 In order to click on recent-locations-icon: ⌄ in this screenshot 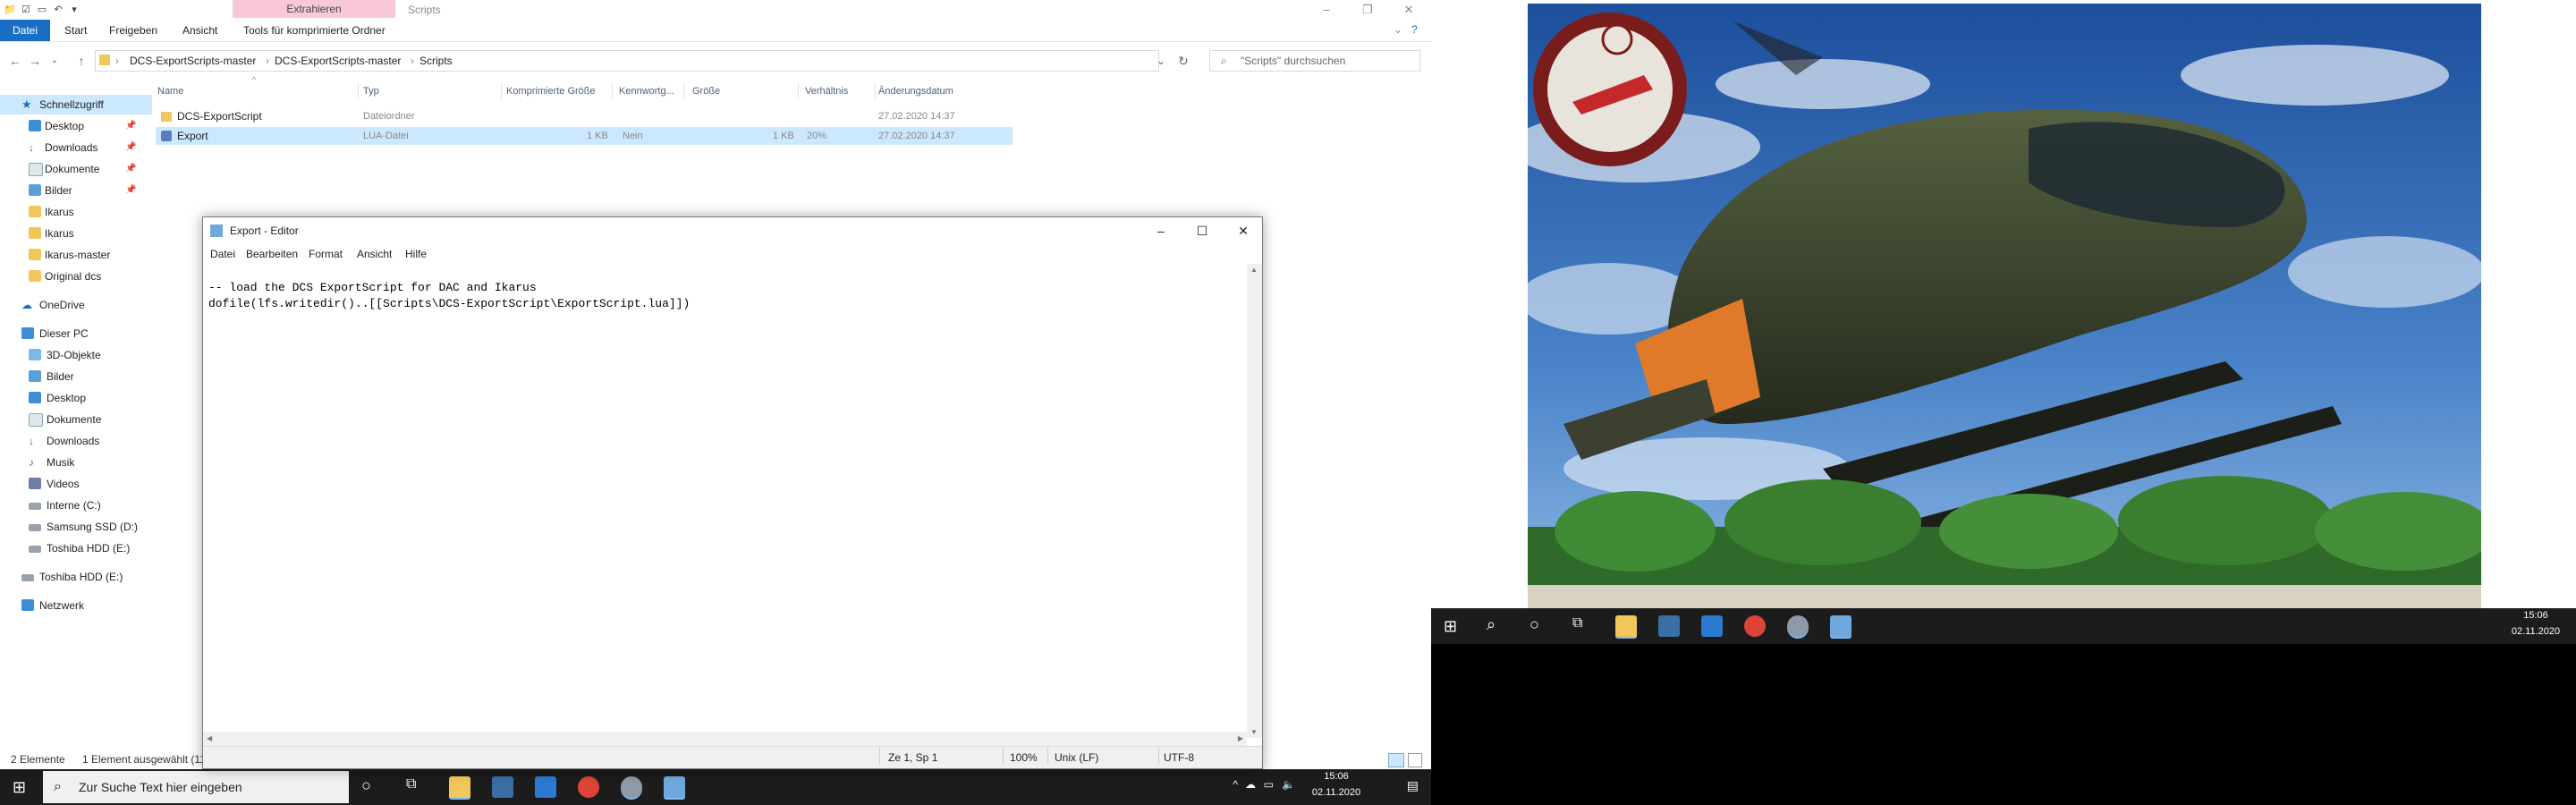, I will do `click(54, 60)`.